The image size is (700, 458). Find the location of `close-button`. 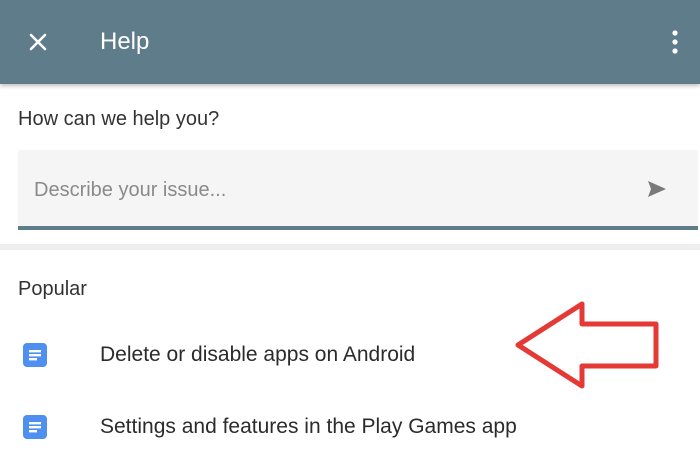

close-button is located at coordinates (38, 42).